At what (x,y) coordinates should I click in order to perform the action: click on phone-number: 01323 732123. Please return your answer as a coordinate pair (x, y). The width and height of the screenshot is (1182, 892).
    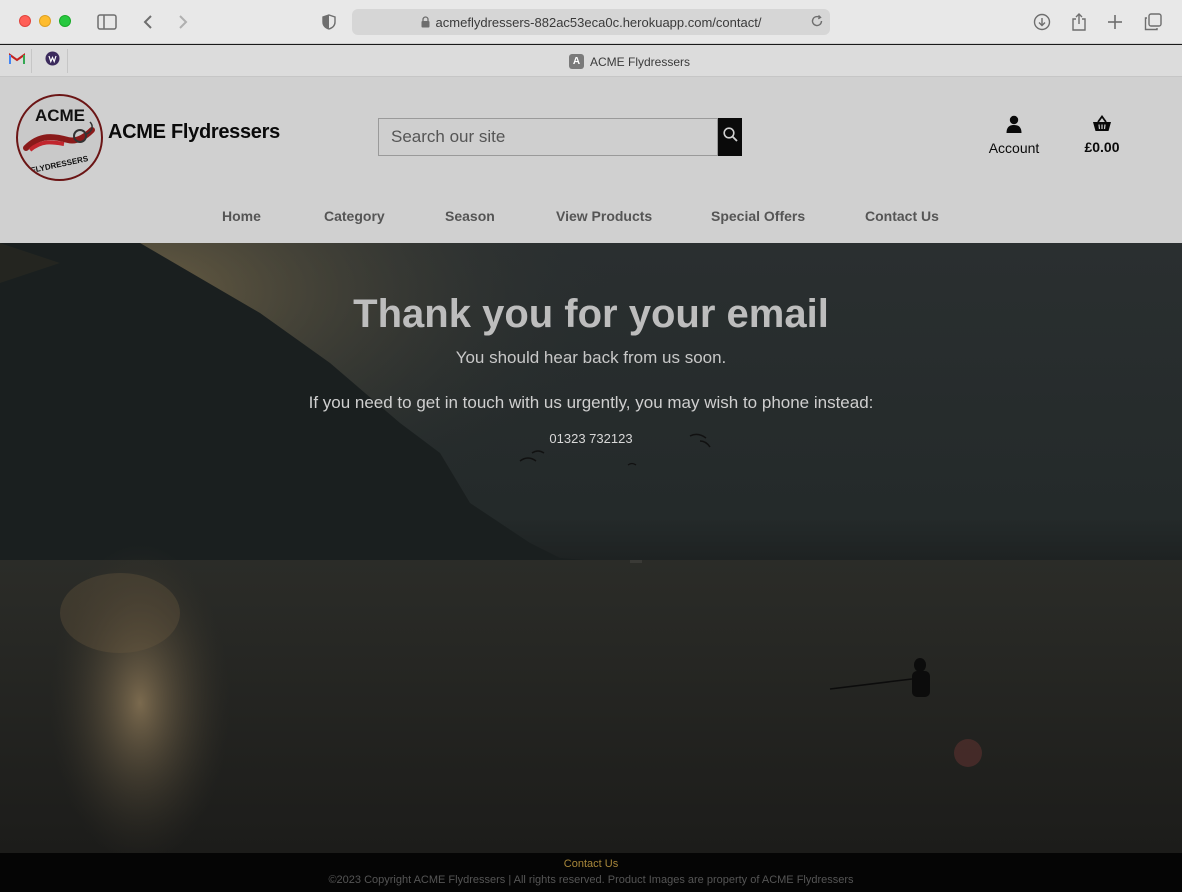
    Looking at the image, I should click on (591, 438).